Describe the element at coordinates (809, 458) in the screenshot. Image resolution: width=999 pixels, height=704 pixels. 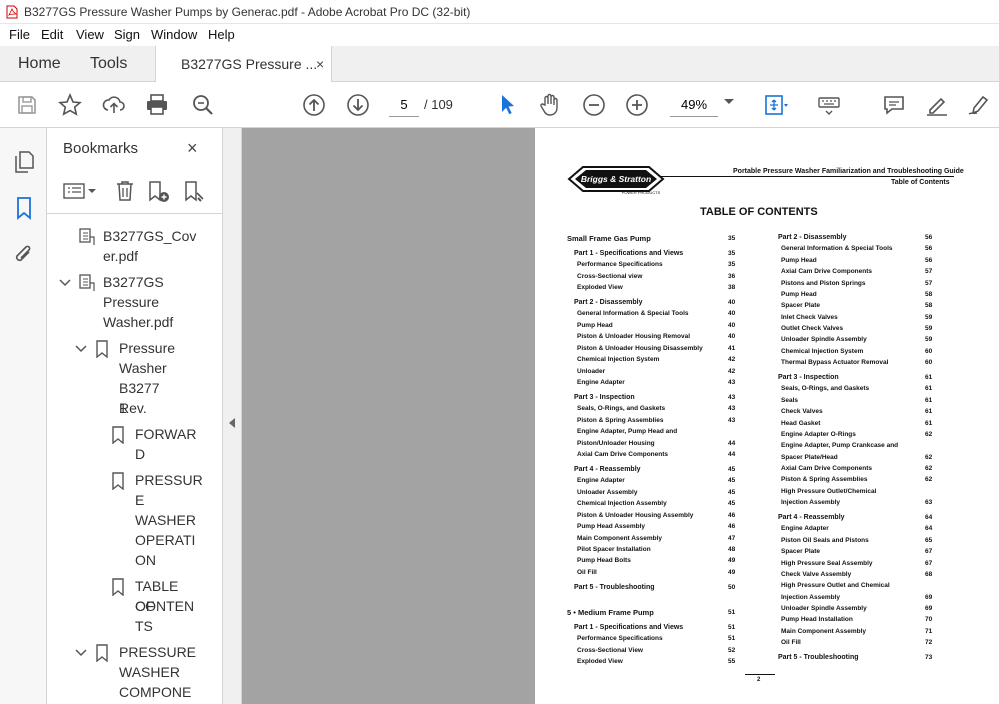
I see `toc-entry-title: Spacer Plate/Head` at that location.